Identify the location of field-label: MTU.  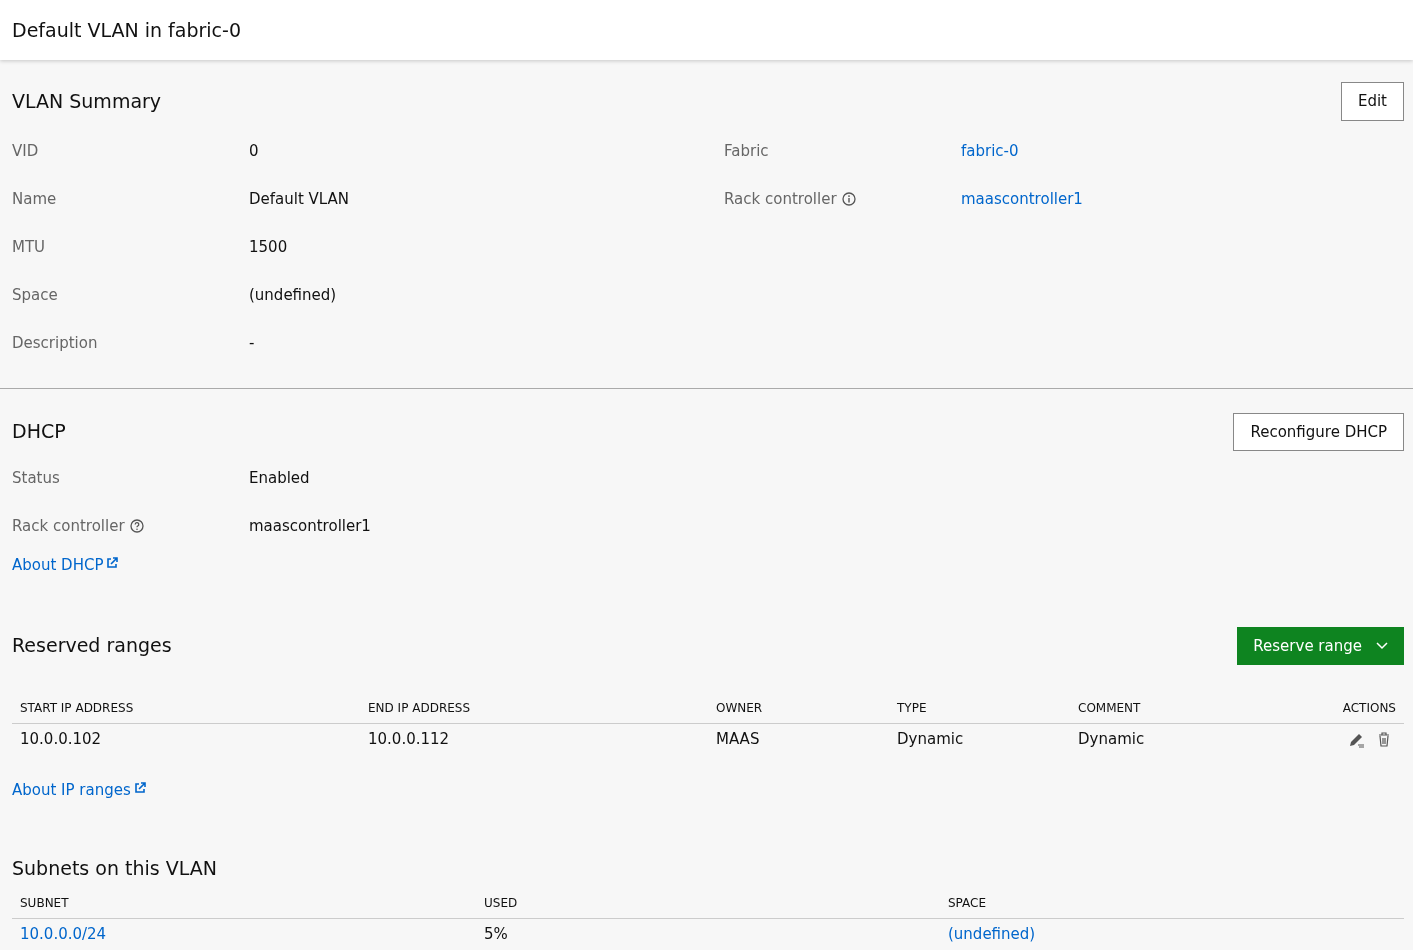
(29, 247).